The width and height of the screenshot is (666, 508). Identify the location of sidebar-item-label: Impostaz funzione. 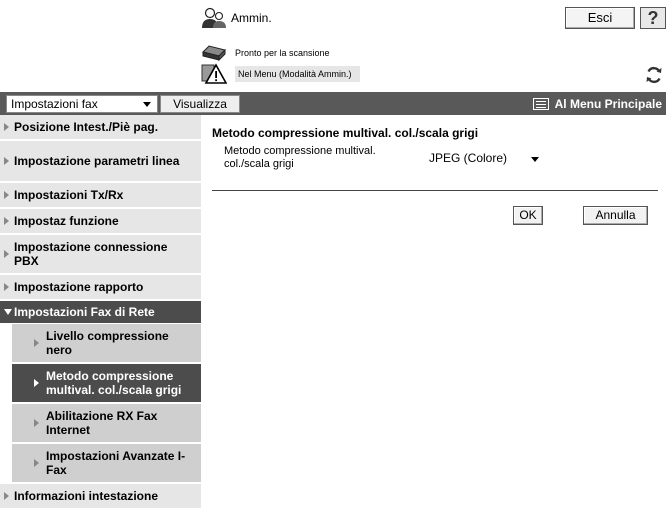
(66, 221).